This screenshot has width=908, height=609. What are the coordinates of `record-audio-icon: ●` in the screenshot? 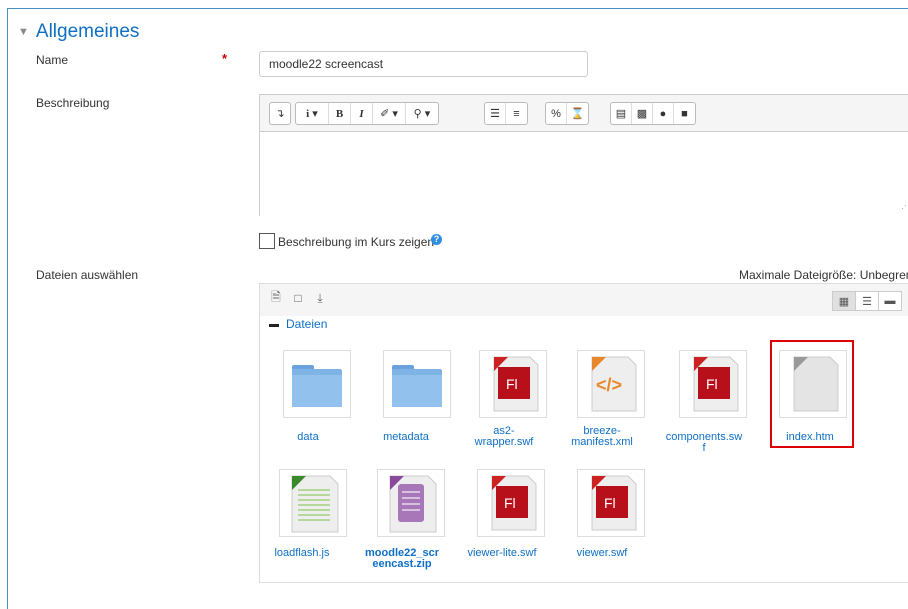 It's located at (663, 113).